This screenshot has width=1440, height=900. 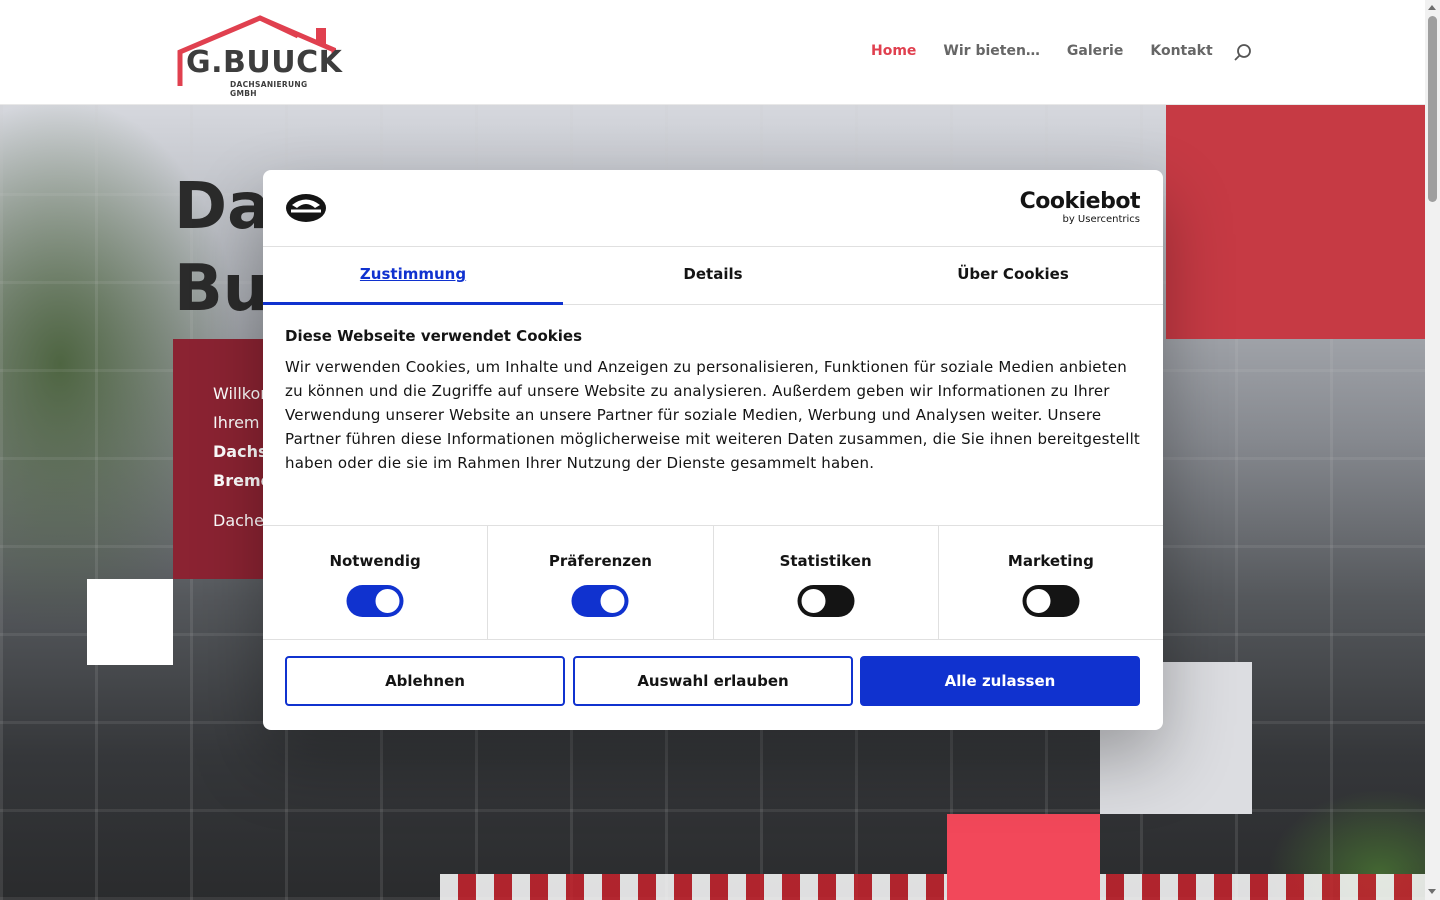 I want to click on decor-red-block, so click(x=1295, y=221).